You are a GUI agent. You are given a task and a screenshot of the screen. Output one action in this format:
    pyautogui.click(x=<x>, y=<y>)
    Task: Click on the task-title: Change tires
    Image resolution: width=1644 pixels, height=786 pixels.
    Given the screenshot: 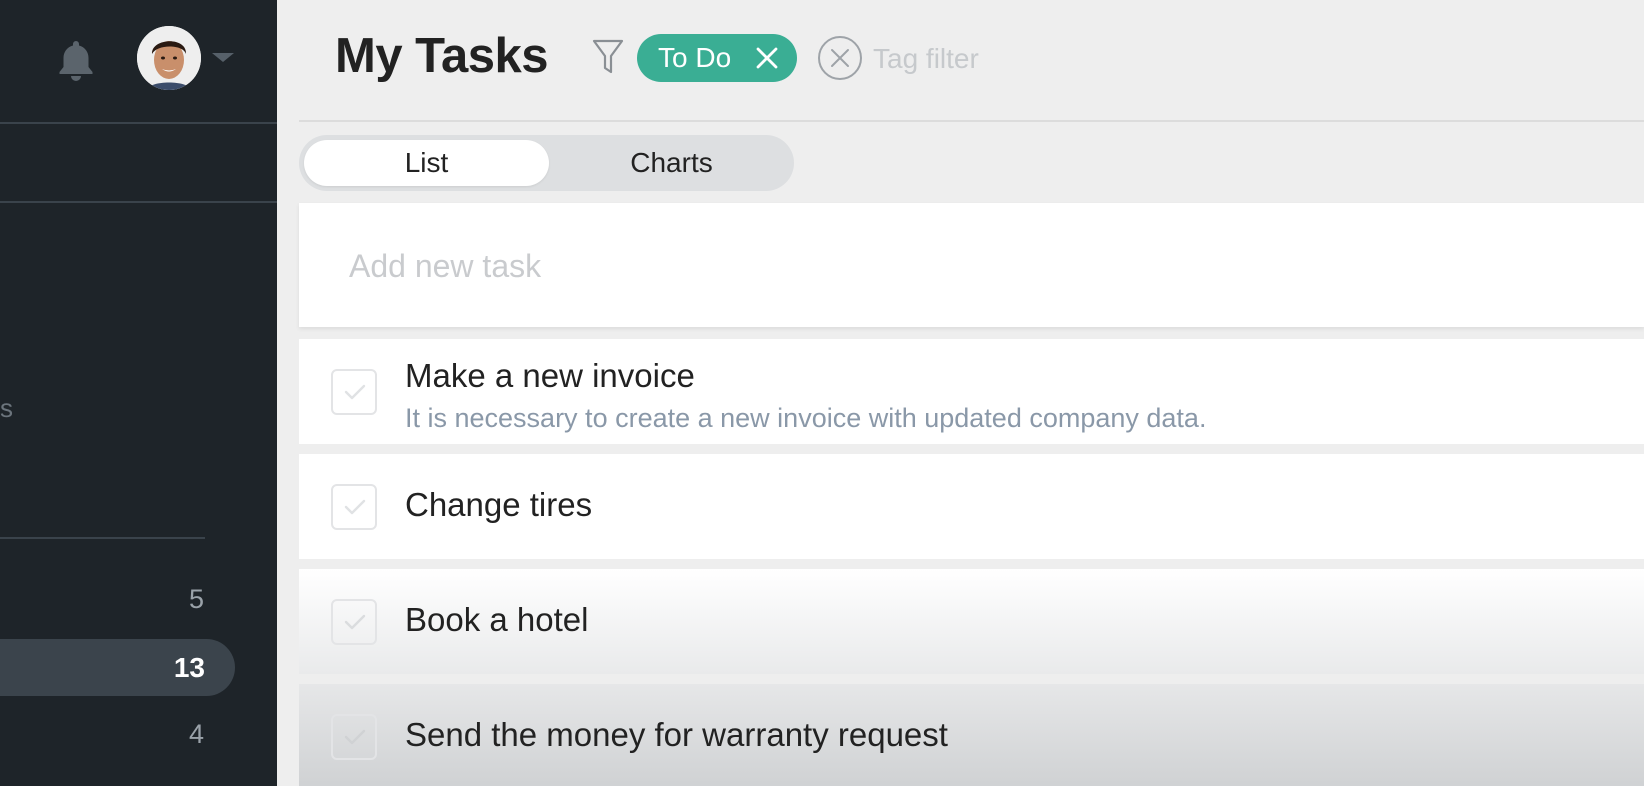 What is the action you would take?
    pyautogui.click(x=499, y=504)
    